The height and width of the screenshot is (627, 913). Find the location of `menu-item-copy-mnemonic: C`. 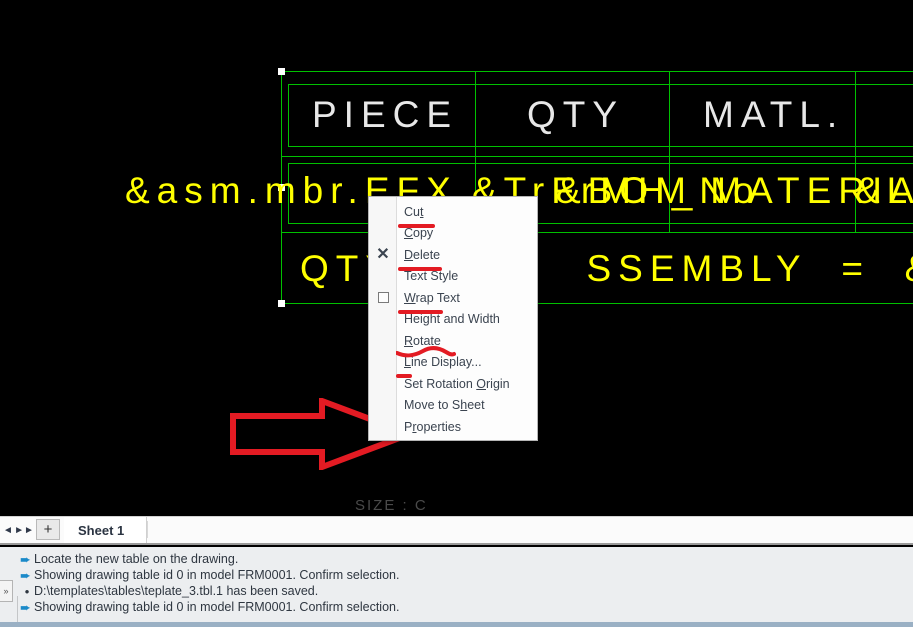

menu-item-copy-mnemonic: C is located at coordinates (409, 233).